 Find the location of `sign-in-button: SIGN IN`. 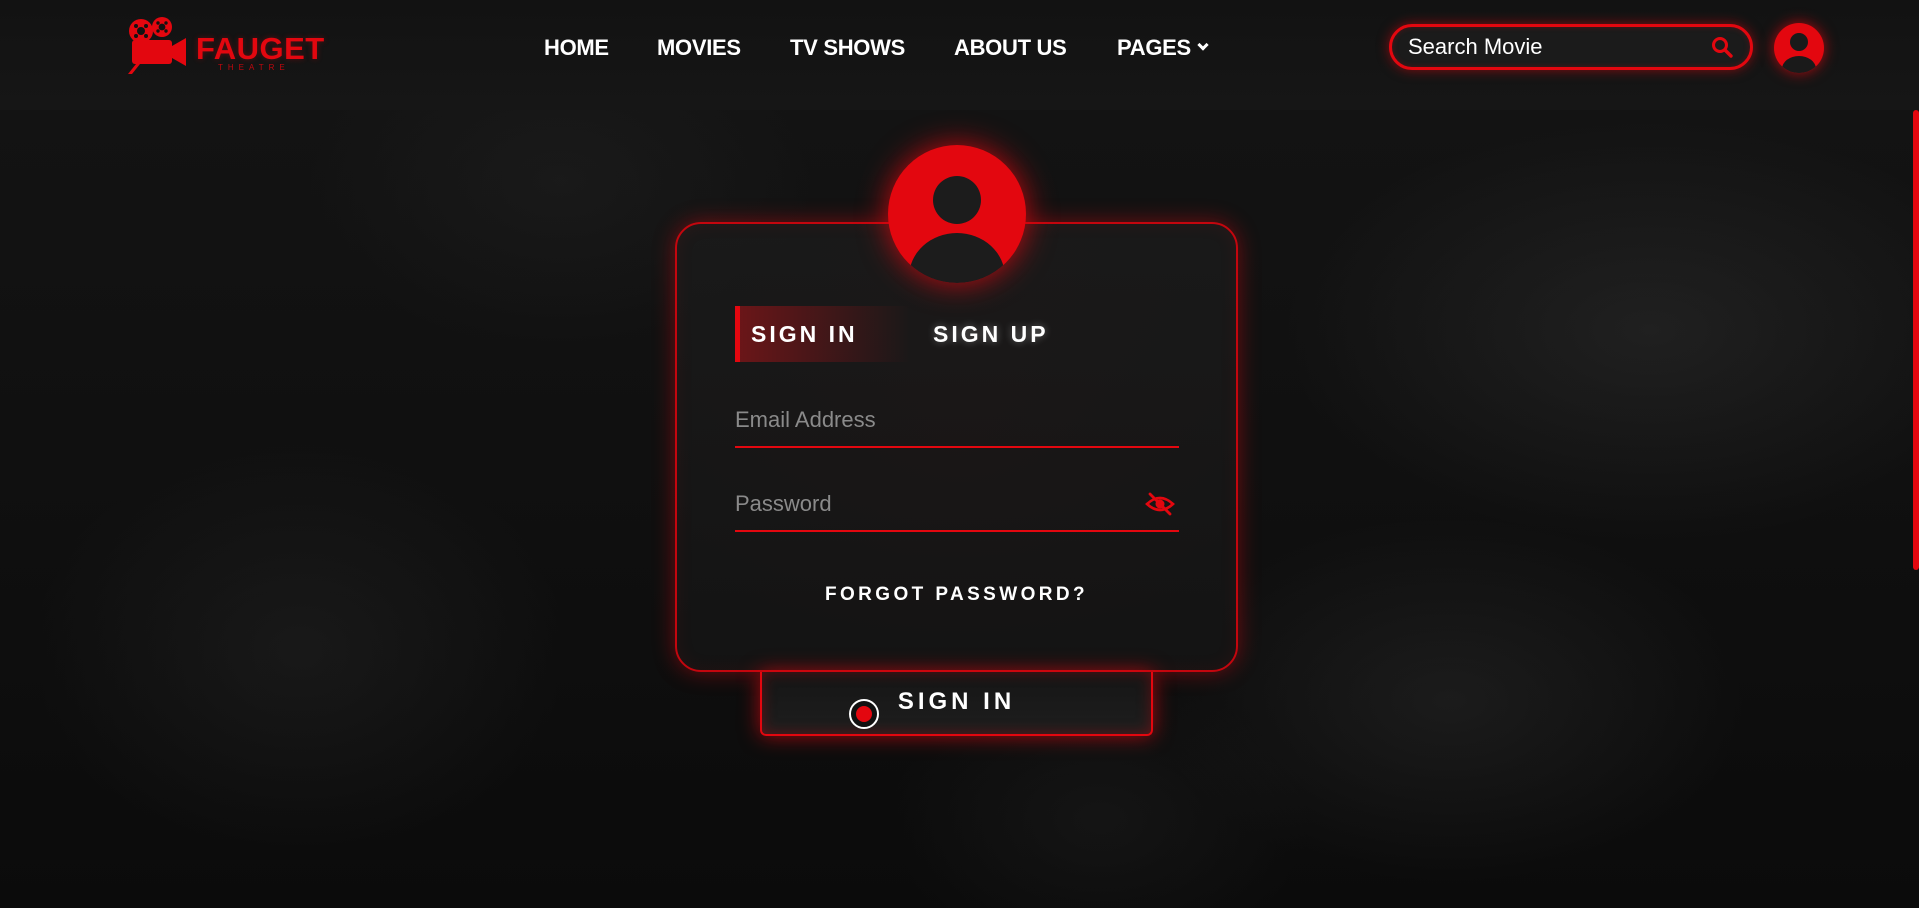

sign-in-button: SIGN IN is located at coordinates (956, 704).